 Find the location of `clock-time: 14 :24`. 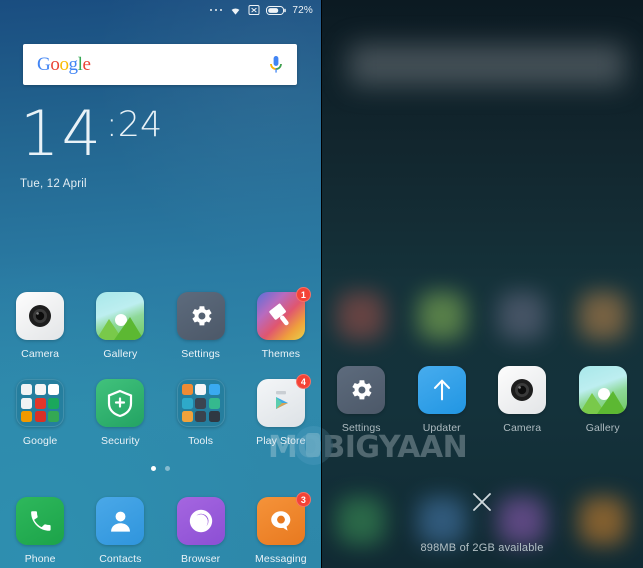

clock-time: 14 :24 is located at coordinates (91, 133).